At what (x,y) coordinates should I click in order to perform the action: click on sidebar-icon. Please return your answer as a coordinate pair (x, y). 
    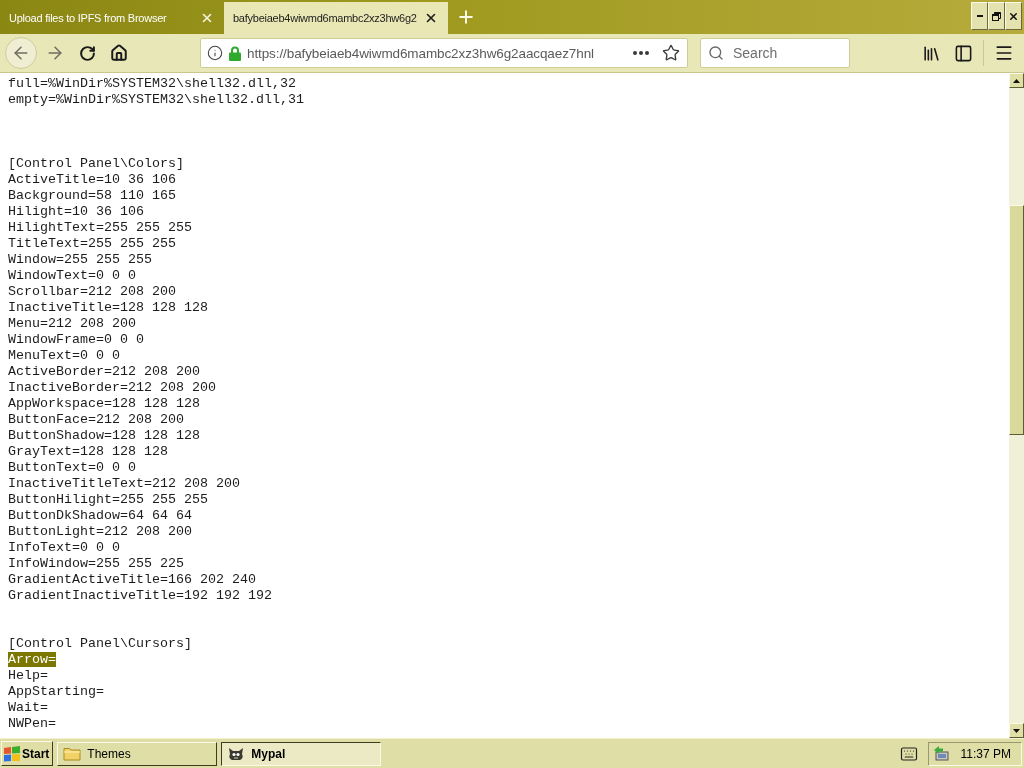
    Looking at the image, I should click on (963, 53).